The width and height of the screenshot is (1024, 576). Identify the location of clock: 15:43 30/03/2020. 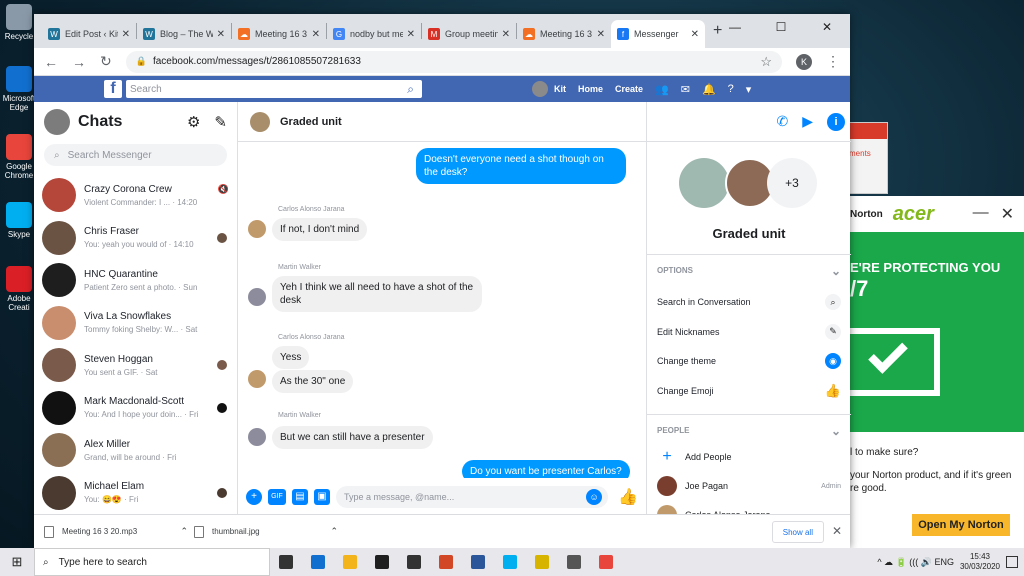
(980, 562).